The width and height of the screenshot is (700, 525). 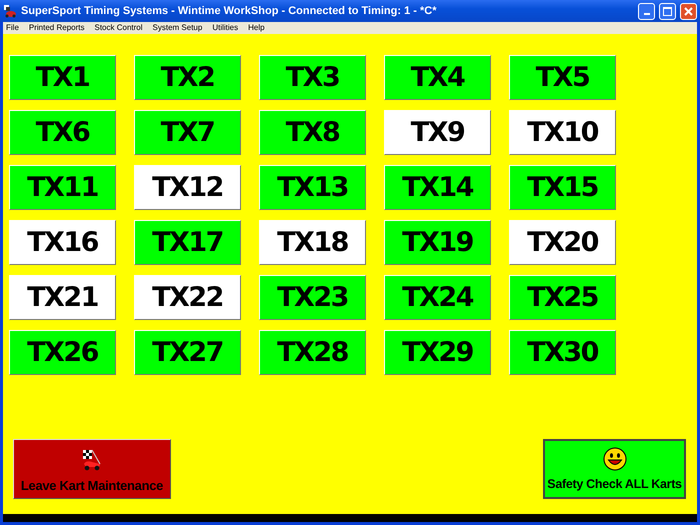 What do you see at coordinates (62, 187) in the screenshot?
I see `kart-button: TX11` at bounding box center [62, 187].